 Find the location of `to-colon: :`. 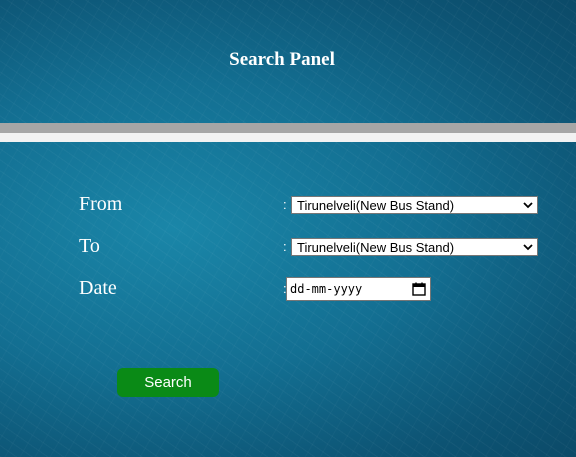

to-colon: : is located at coordinates (285, 246).